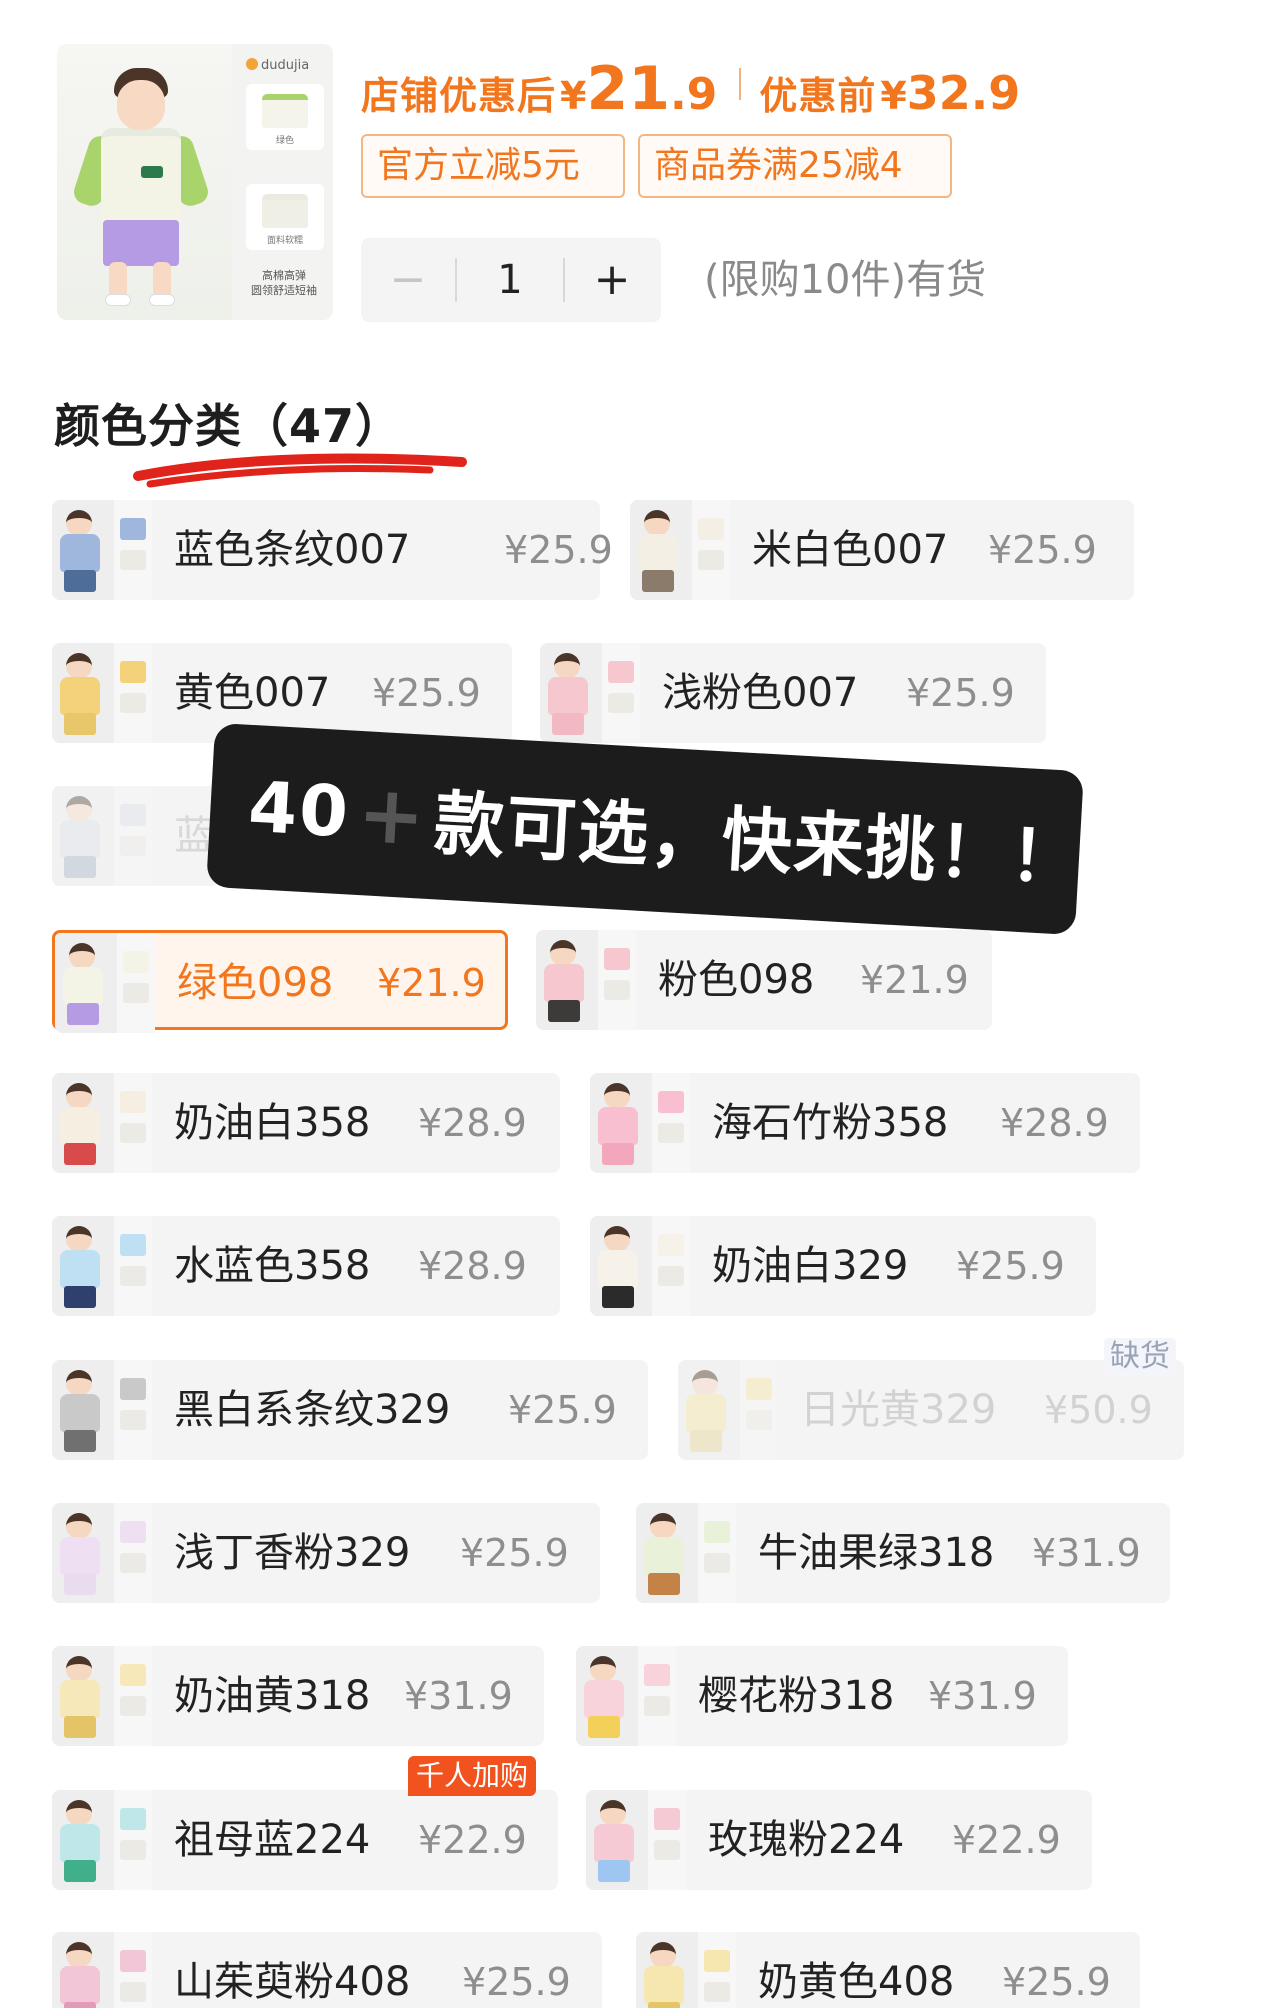 The image size is (1280, 2008). I want to click on color-variant-chip: 山茱萸粉408 ¥25.9, so click(327, 1970).